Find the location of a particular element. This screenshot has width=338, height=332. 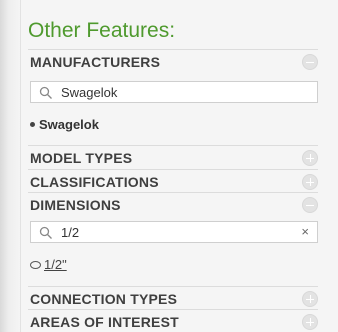

selected-manufacturer: Swagelok is located at coordinates (64, 124).